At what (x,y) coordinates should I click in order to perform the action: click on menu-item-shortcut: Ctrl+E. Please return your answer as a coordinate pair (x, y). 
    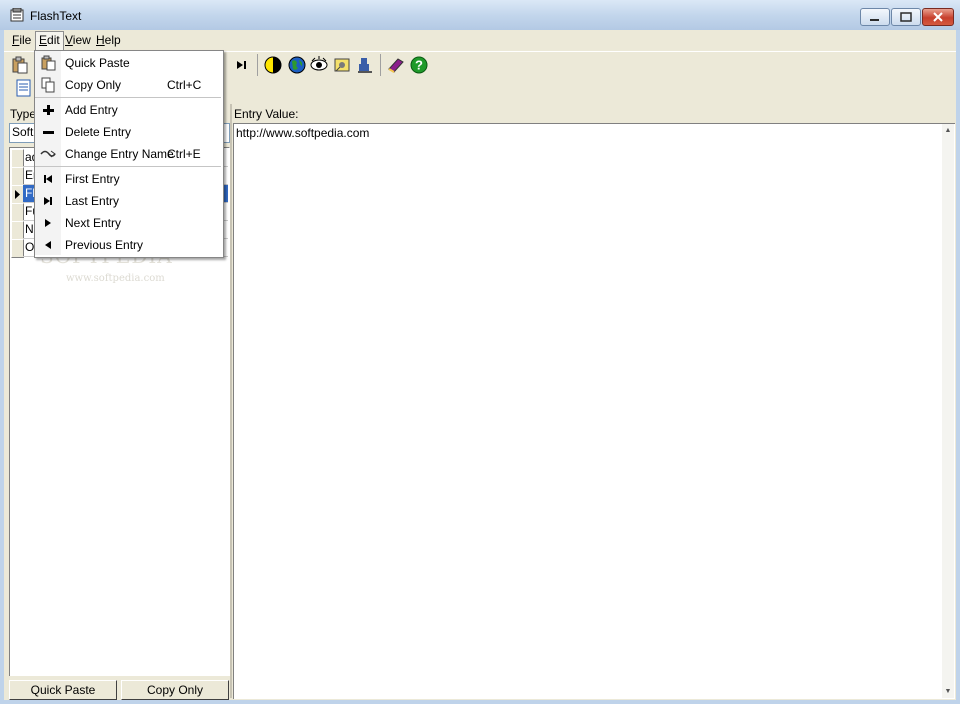
    Looking at the image, I should click on (184, 154).